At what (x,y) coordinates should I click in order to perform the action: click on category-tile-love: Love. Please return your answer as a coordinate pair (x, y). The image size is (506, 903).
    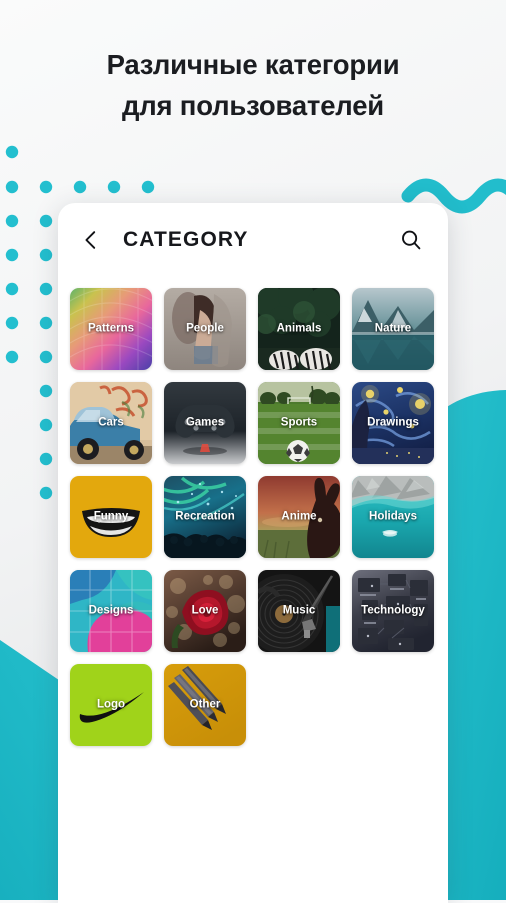
    Looking at the image, I should click on (205, 611).